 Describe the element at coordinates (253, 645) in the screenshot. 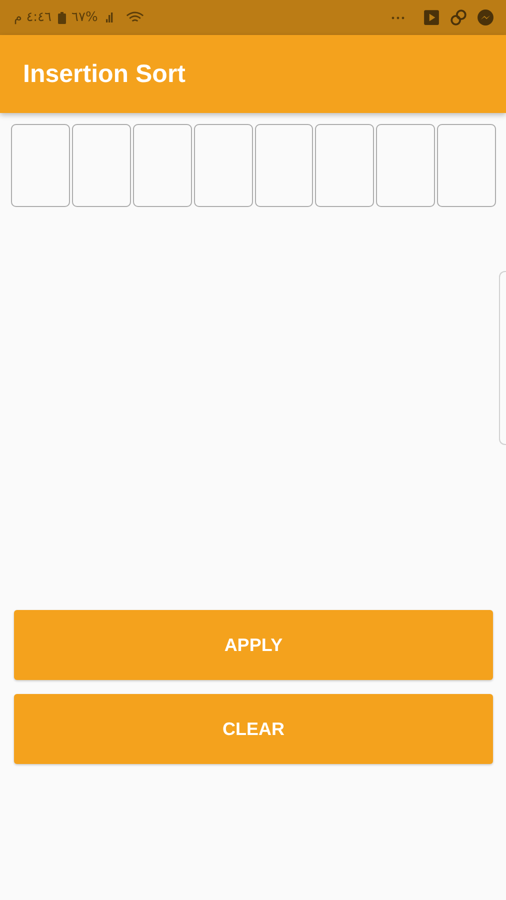

I see `action-button: APPLY` at that location.